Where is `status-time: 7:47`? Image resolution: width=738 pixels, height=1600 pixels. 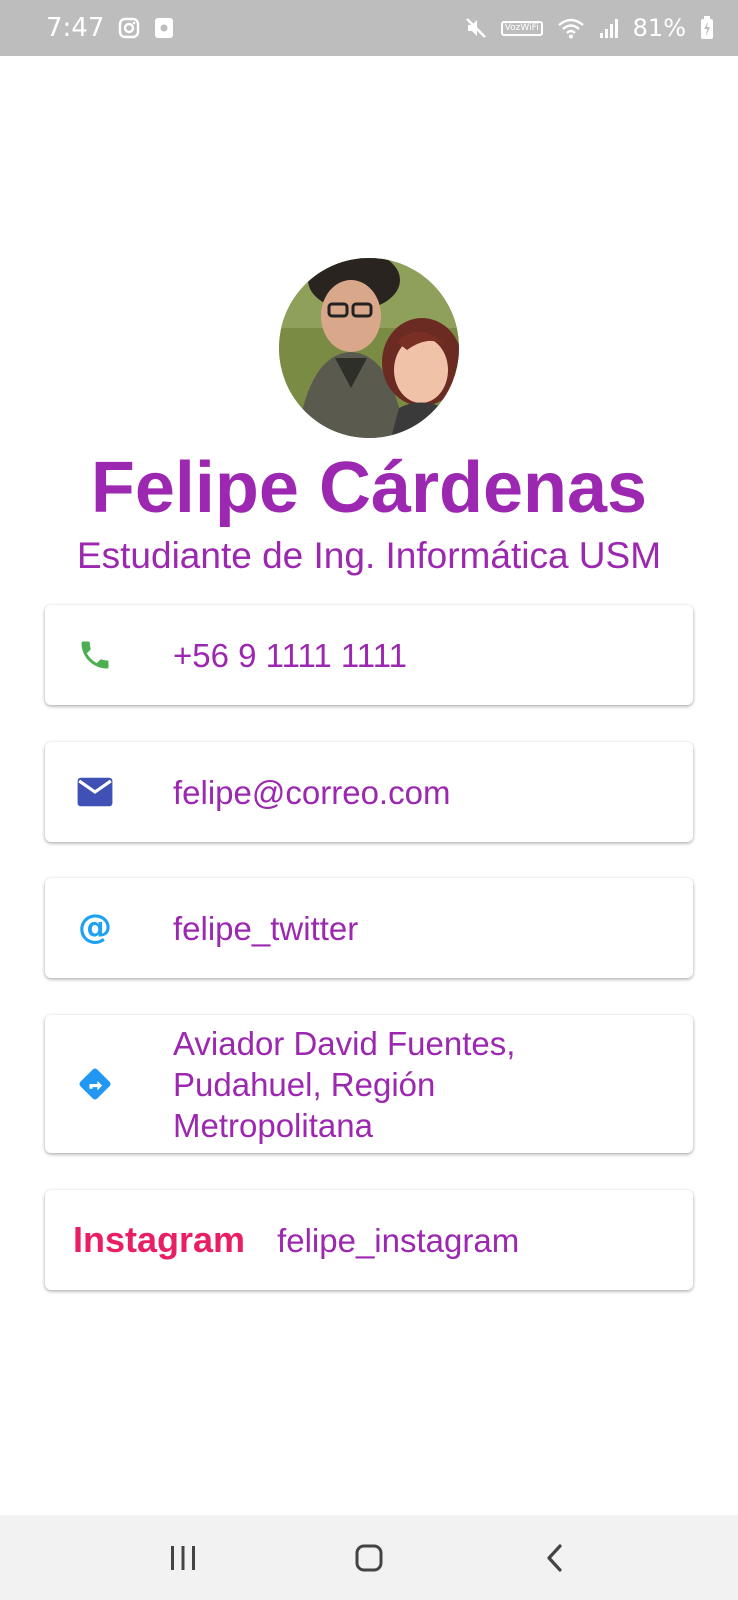 status-time: 7:47 is located at coordinates (75, 28).